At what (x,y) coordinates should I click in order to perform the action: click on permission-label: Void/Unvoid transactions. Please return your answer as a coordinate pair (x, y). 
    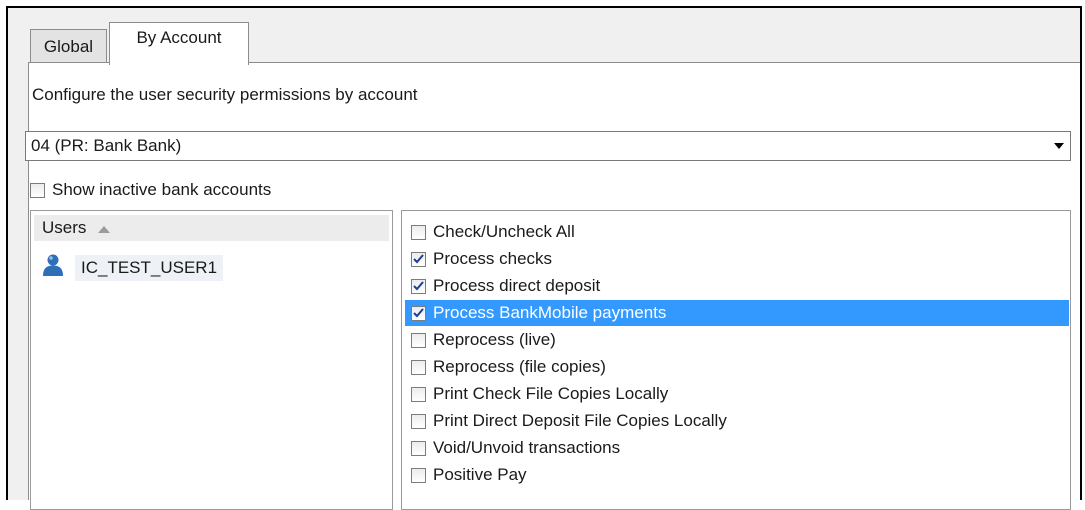
    Looking at the image, I should click on (527, 447).